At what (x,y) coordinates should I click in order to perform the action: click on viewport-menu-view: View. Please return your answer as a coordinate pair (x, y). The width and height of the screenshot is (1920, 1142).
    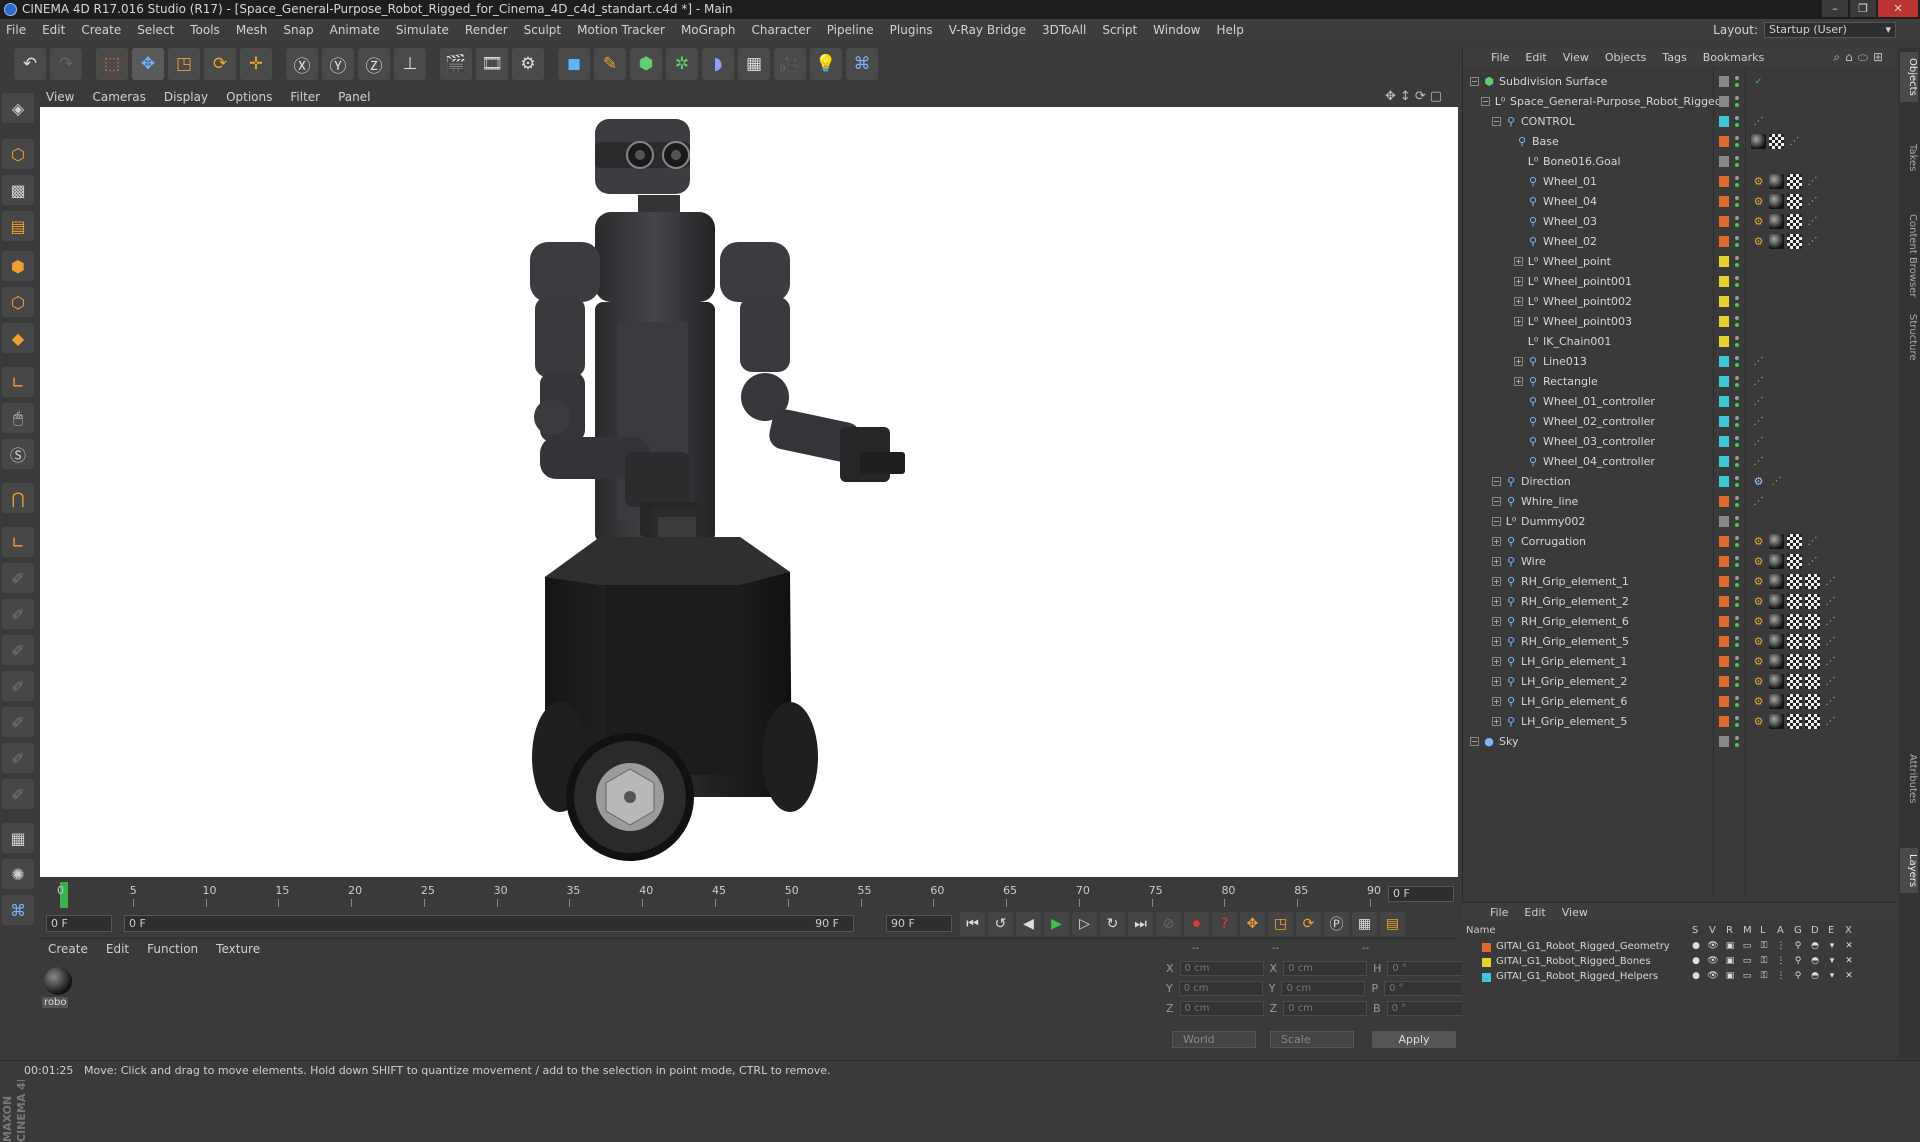
    Looking at the image, I should click on (60, 97).